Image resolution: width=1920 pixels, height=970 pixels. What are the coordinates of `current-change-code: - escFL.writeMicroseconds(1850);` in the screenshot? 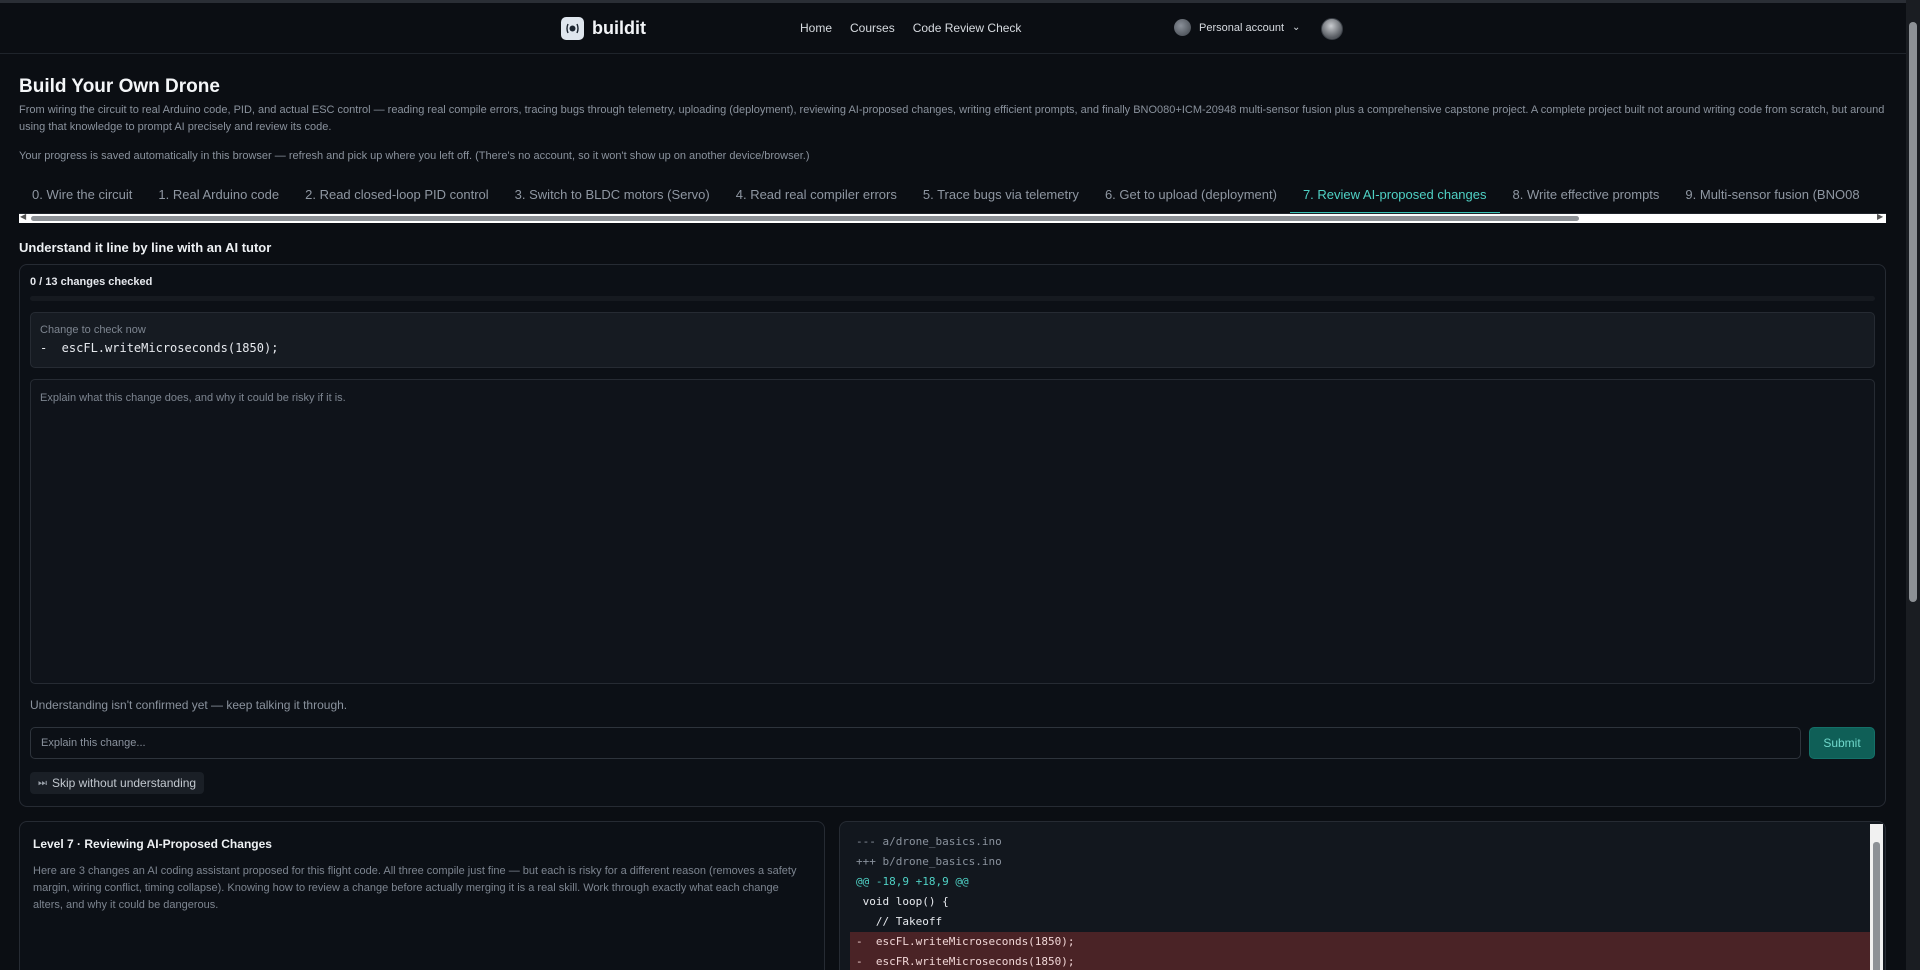 It's located at (159, 348).